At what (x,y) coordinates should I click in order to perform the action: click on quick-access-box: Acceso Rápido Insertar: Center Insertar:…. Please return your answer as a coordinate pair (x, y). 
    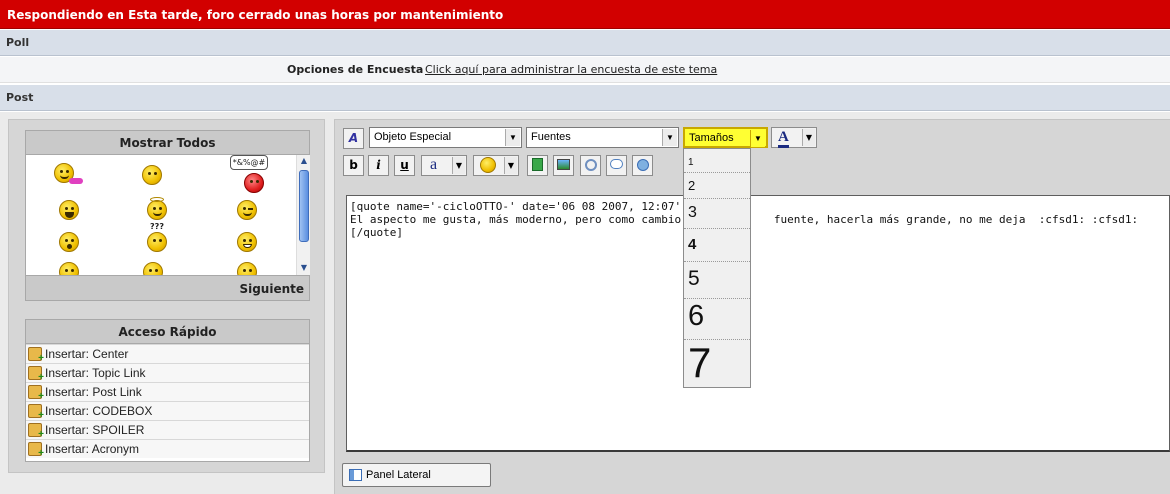
    Looking at the image, I should click on (167, 390).